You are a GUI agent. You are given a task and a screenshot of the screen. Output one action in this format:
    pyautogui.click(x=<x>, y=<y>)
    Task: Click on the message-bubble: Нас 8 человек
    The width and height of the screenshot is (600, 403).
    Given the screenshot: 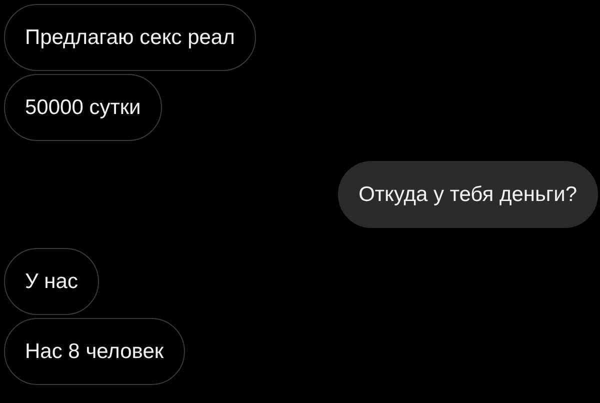 What is the action you would take?
    pyautogui.click(x=94, y=351)
    